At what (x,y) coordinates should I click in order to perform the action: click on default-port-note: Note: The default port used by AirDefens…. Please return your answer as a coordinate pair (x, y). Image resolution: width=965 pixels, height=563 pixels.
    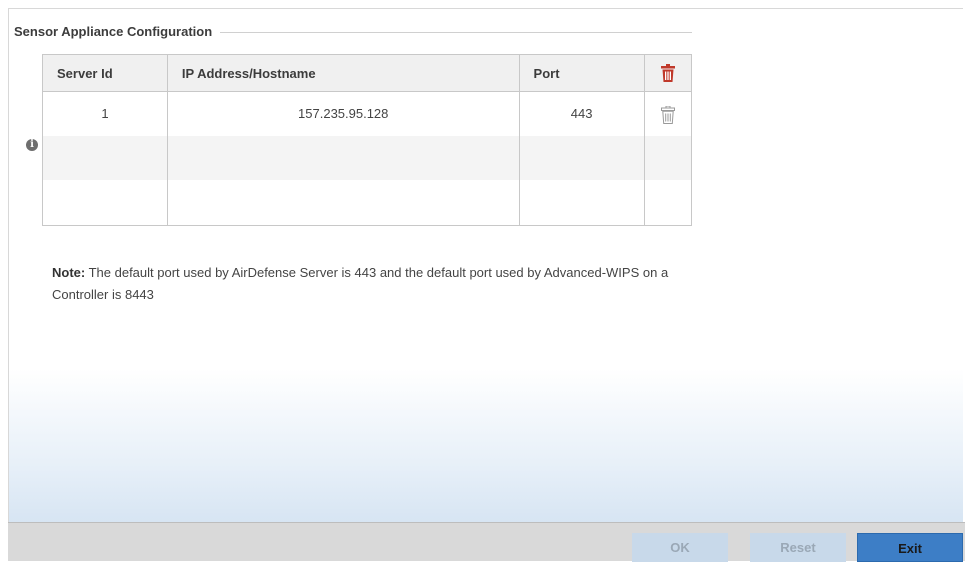
    Looking at the image, I should click on (382, 284).